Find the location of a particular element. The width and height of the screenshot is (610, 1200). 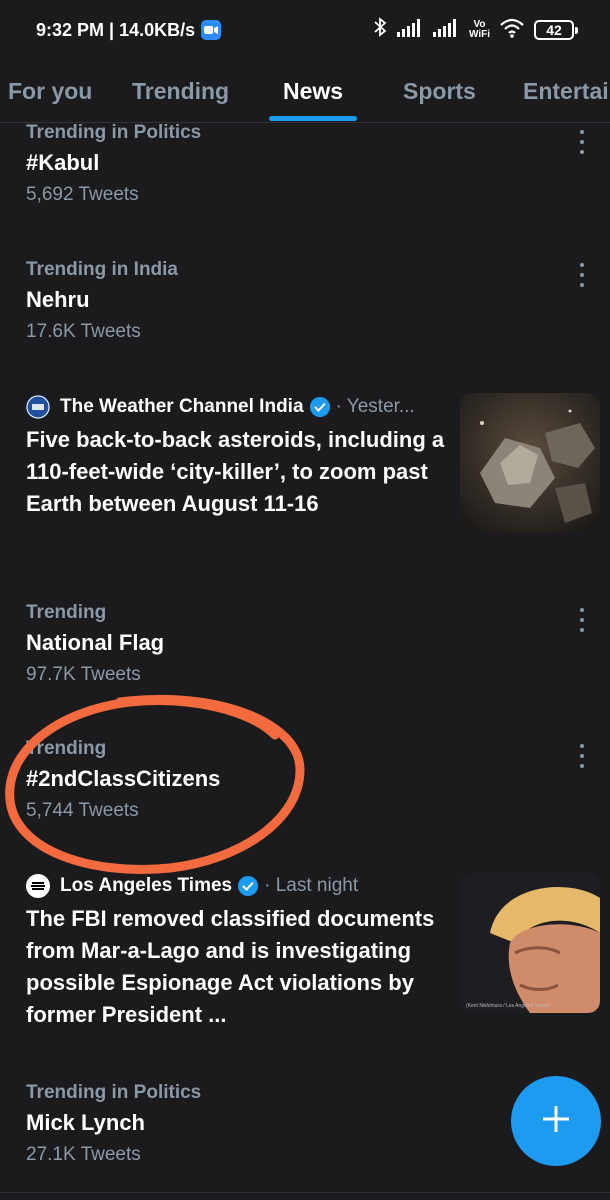

vowifi-indicator: Vo WiFi is located at coordinates (479, 30).